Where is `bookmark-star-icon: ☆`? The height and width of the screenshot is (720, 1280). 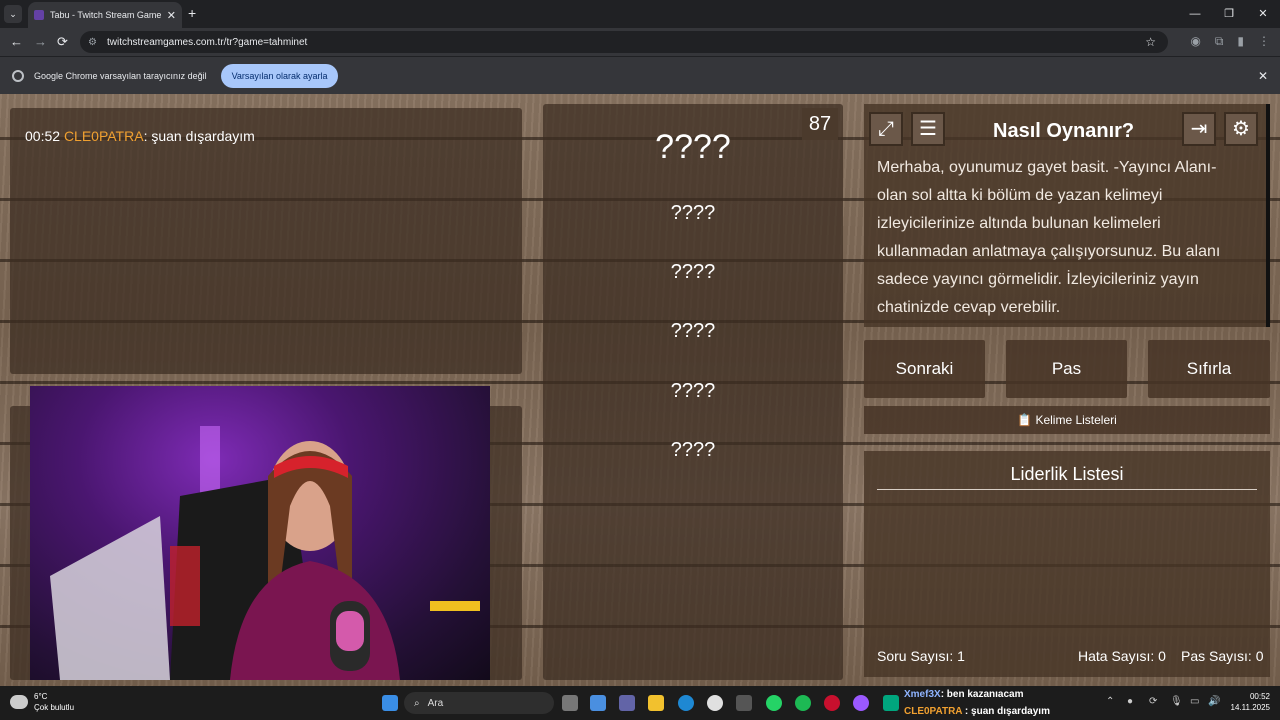
bookmark-star-icon: ☆ is located at coordinates (1150, 42).